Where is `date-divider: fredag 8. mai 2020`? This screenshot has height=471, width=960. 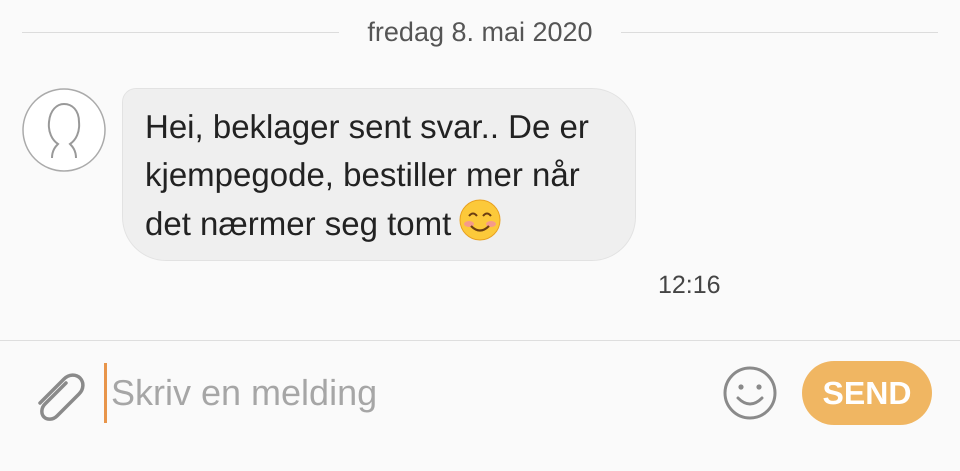
date-divider: fredag 8. mai 2020 is located at coordinates (480, 32).